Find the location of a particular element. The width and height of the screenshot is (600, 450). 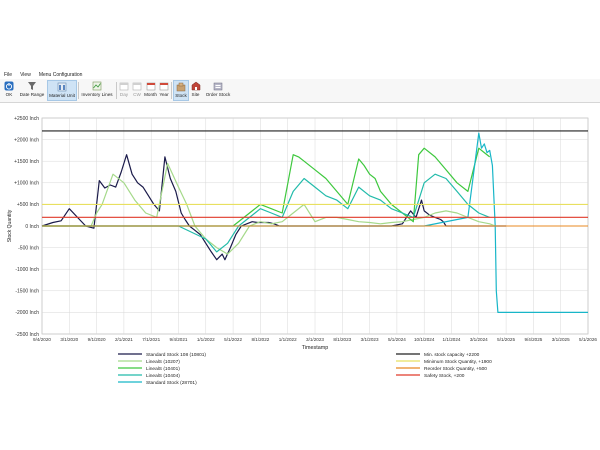

ok-label: OK is located at coordinates (9, 94).